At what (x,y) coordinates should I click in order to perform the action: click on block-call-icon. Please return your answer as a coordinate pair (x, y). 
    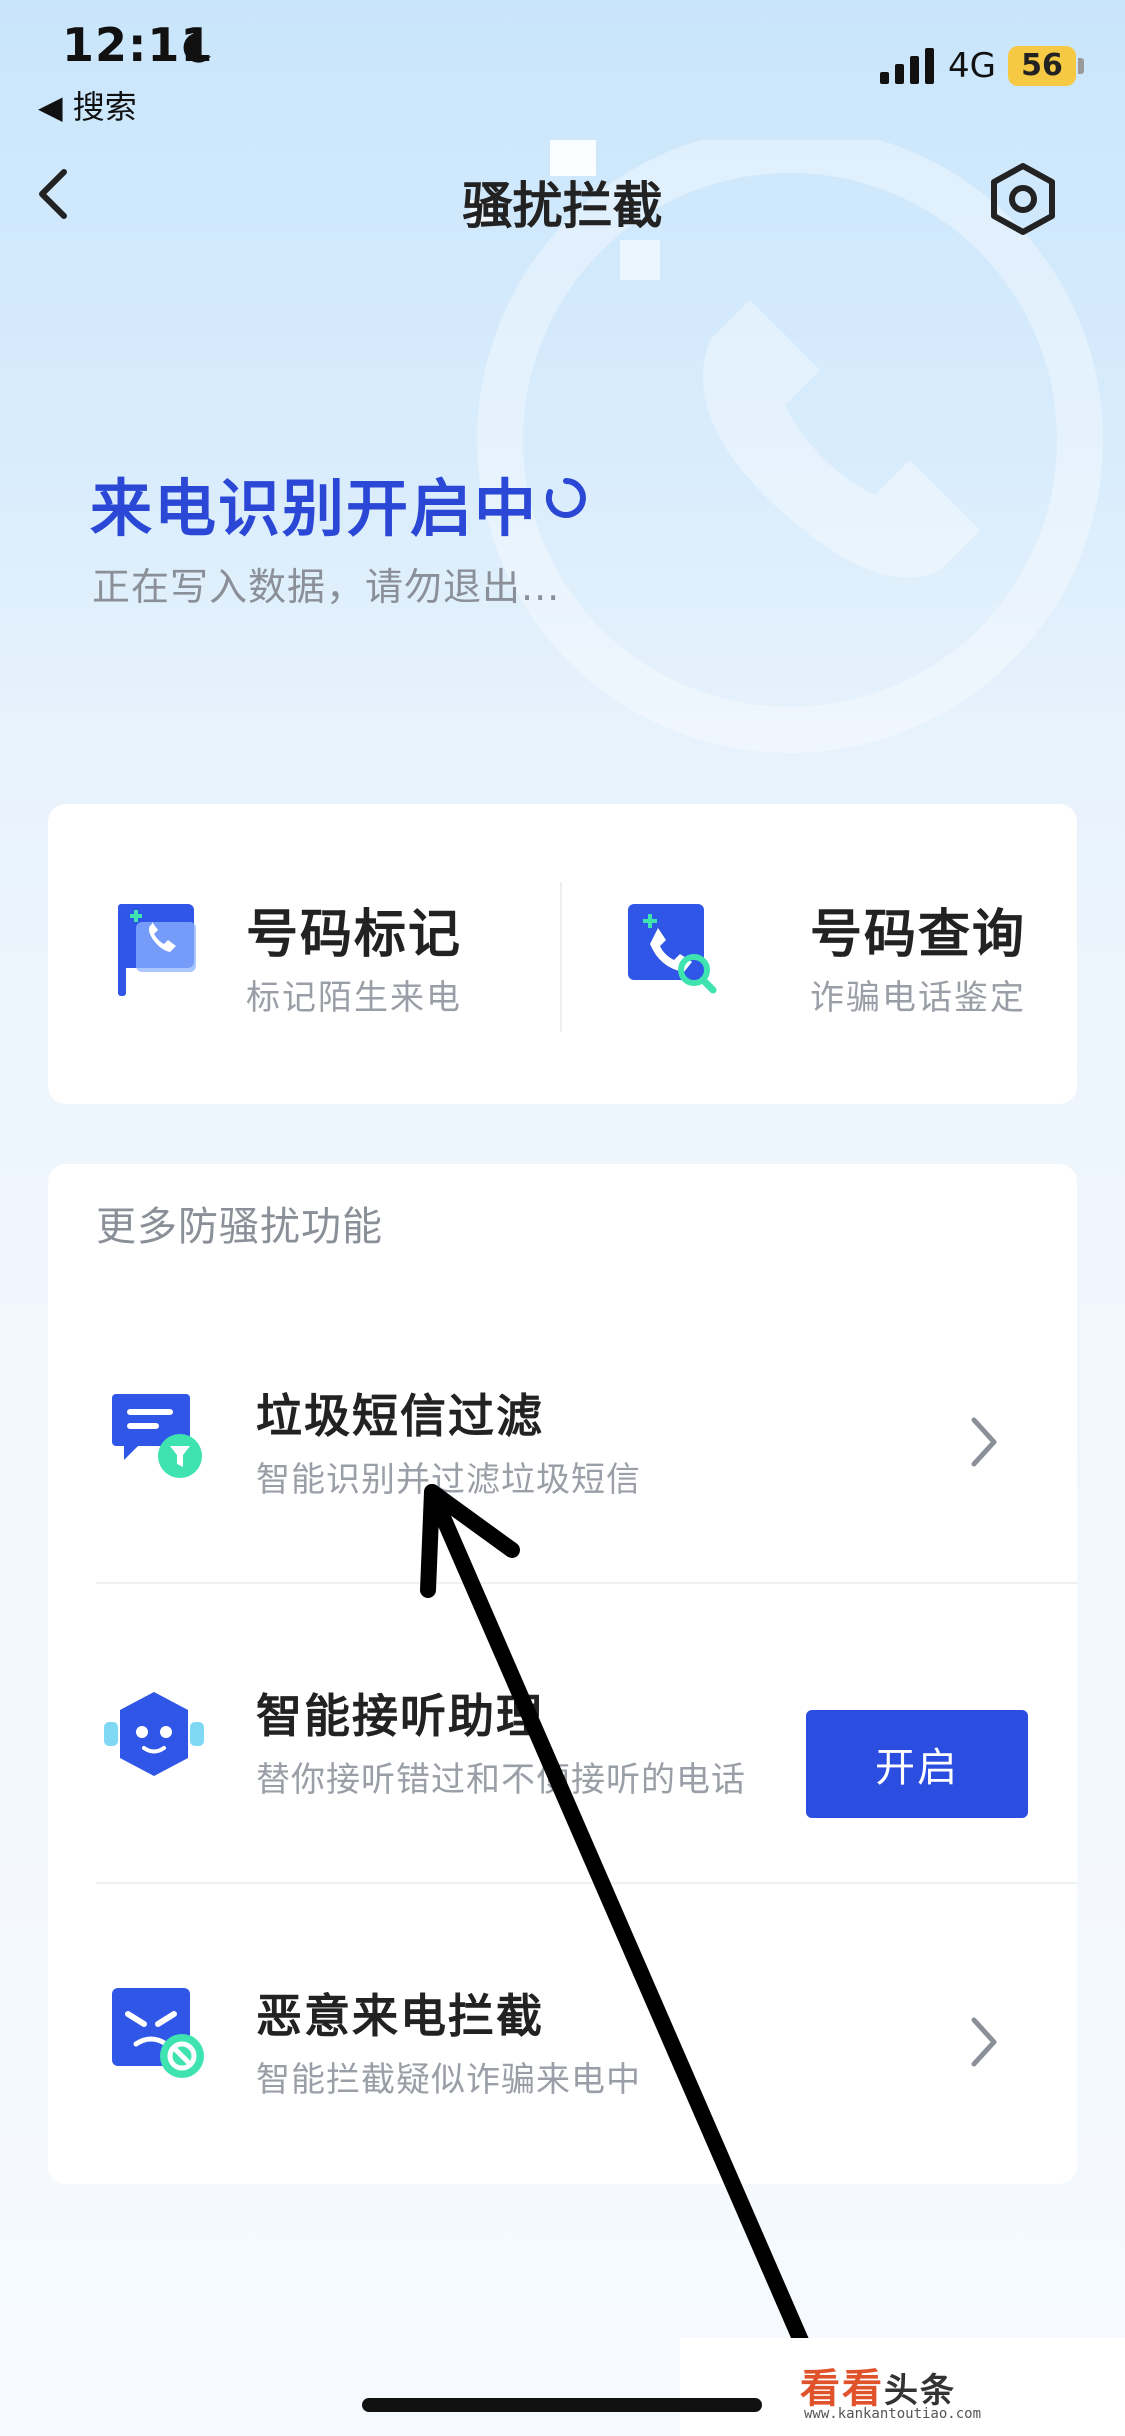
    Looking at the image, I should click on (158, 2033).